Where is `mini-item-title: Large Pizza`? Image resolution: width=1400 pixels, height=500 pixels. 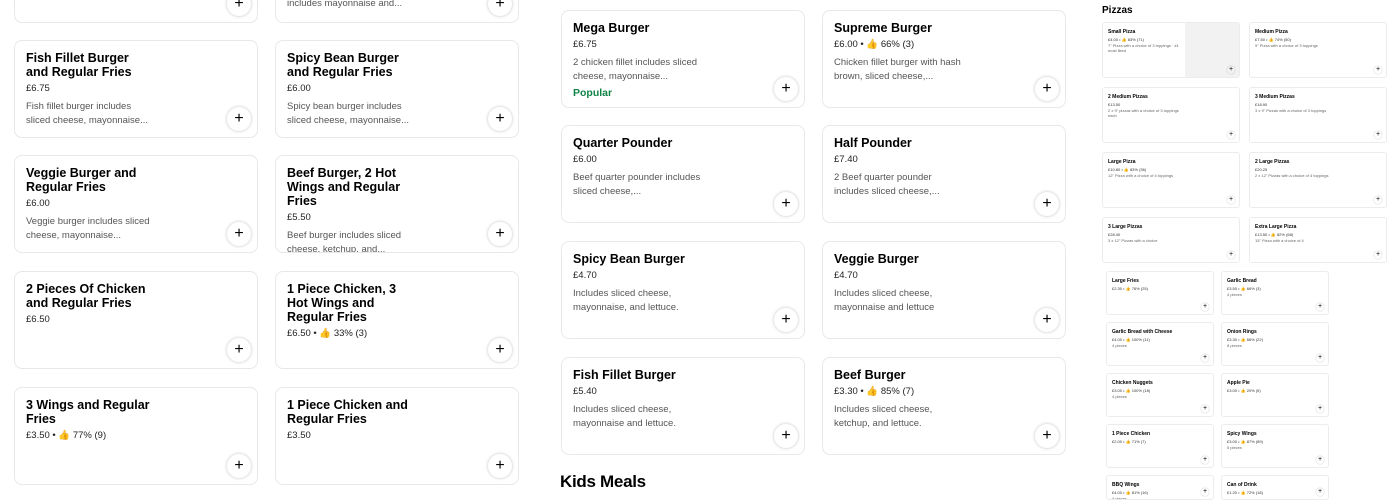 mini-item-title: Large Pizza is located at coordinates (1122, 162).